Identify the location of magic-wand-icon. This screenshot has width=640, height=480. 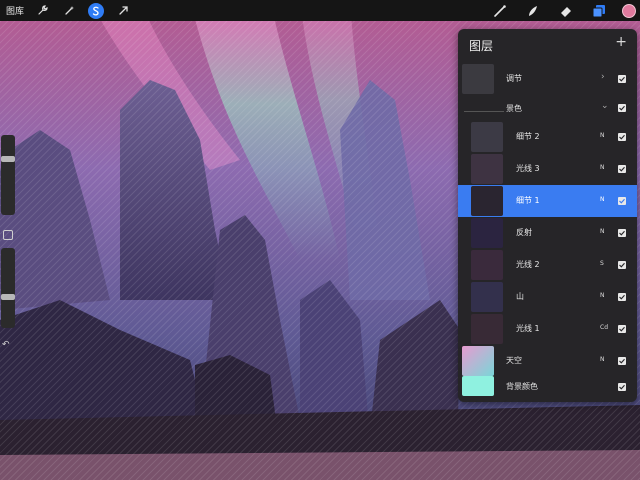
(69, 11).